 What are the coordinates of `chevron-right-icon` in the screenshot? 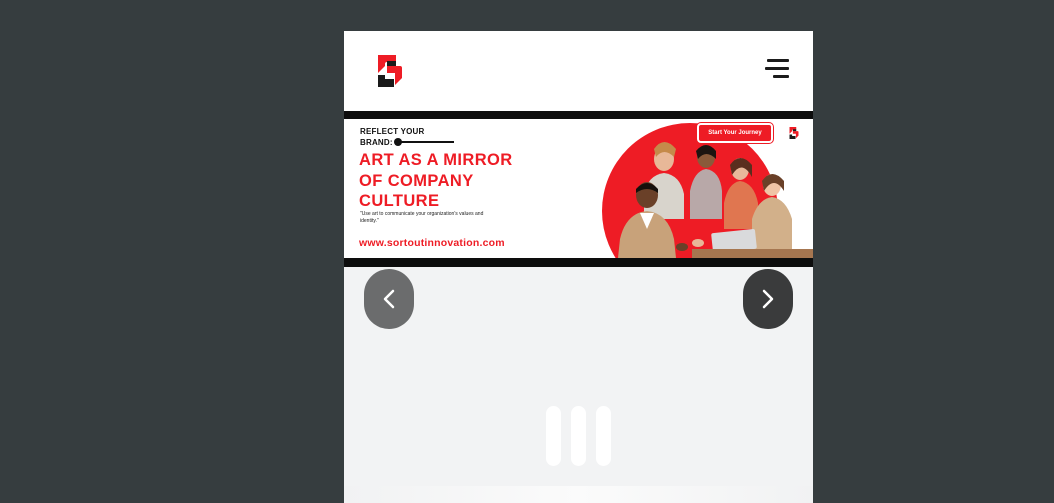 It's located at (768, 299).